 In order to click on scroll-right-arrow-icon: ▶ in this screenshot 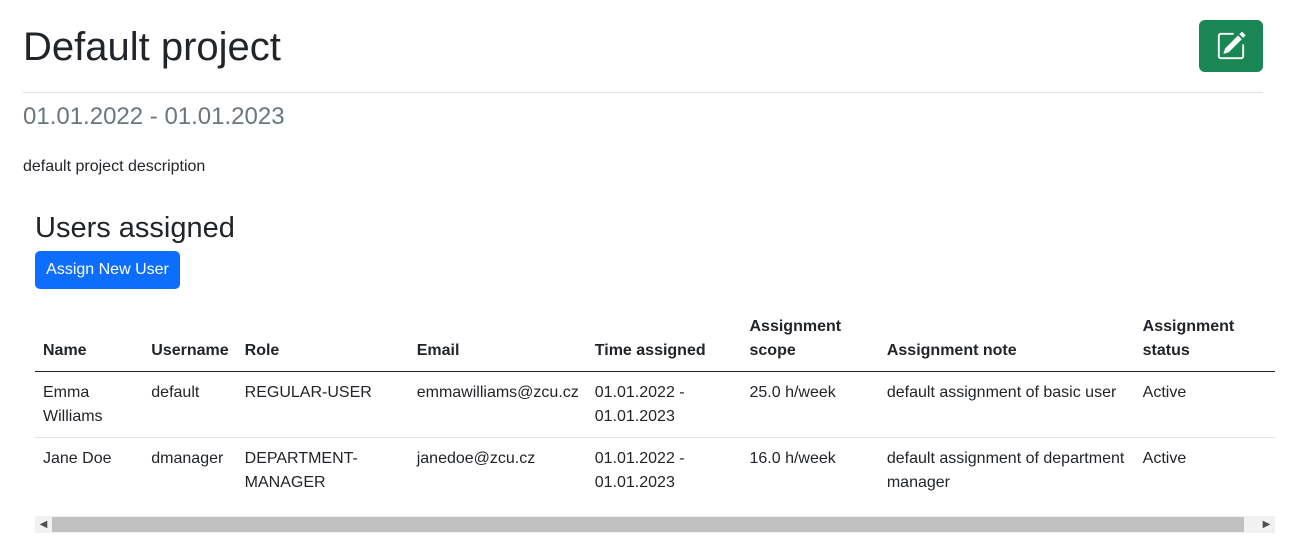, I will do `click(1266, 524)`.